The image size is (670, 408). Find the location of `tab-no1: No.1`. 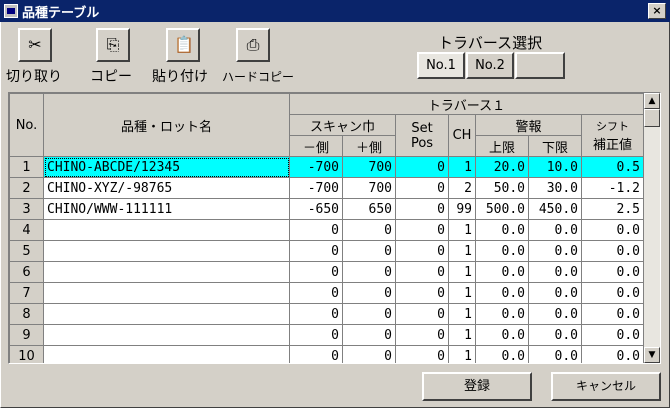

tab-no1: No.1 is located at coordinates (441, 65).